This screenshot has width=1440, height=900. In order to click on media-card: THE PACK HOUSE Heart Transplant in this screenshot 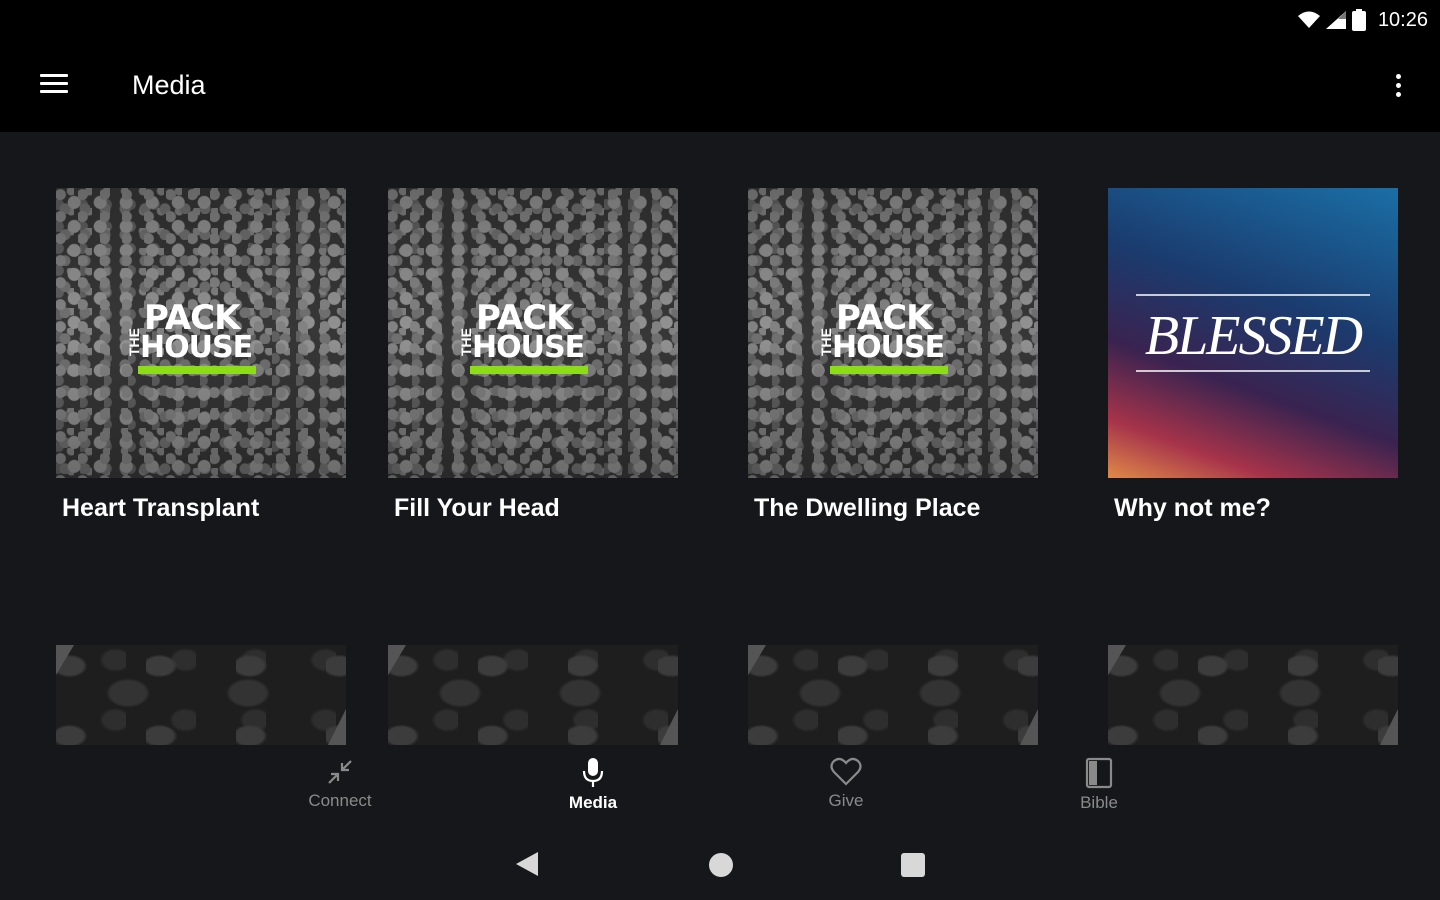, I will do `click(201, 355)`.